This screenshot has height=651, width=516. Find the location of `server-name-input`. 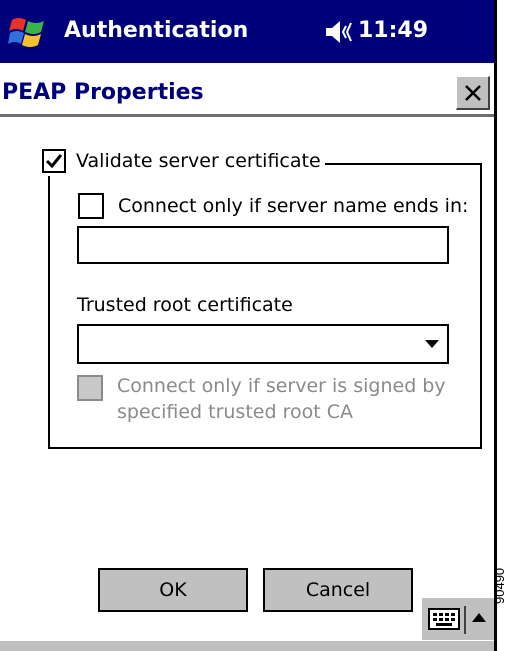

server-name-input is located at coordinates (263, 245).